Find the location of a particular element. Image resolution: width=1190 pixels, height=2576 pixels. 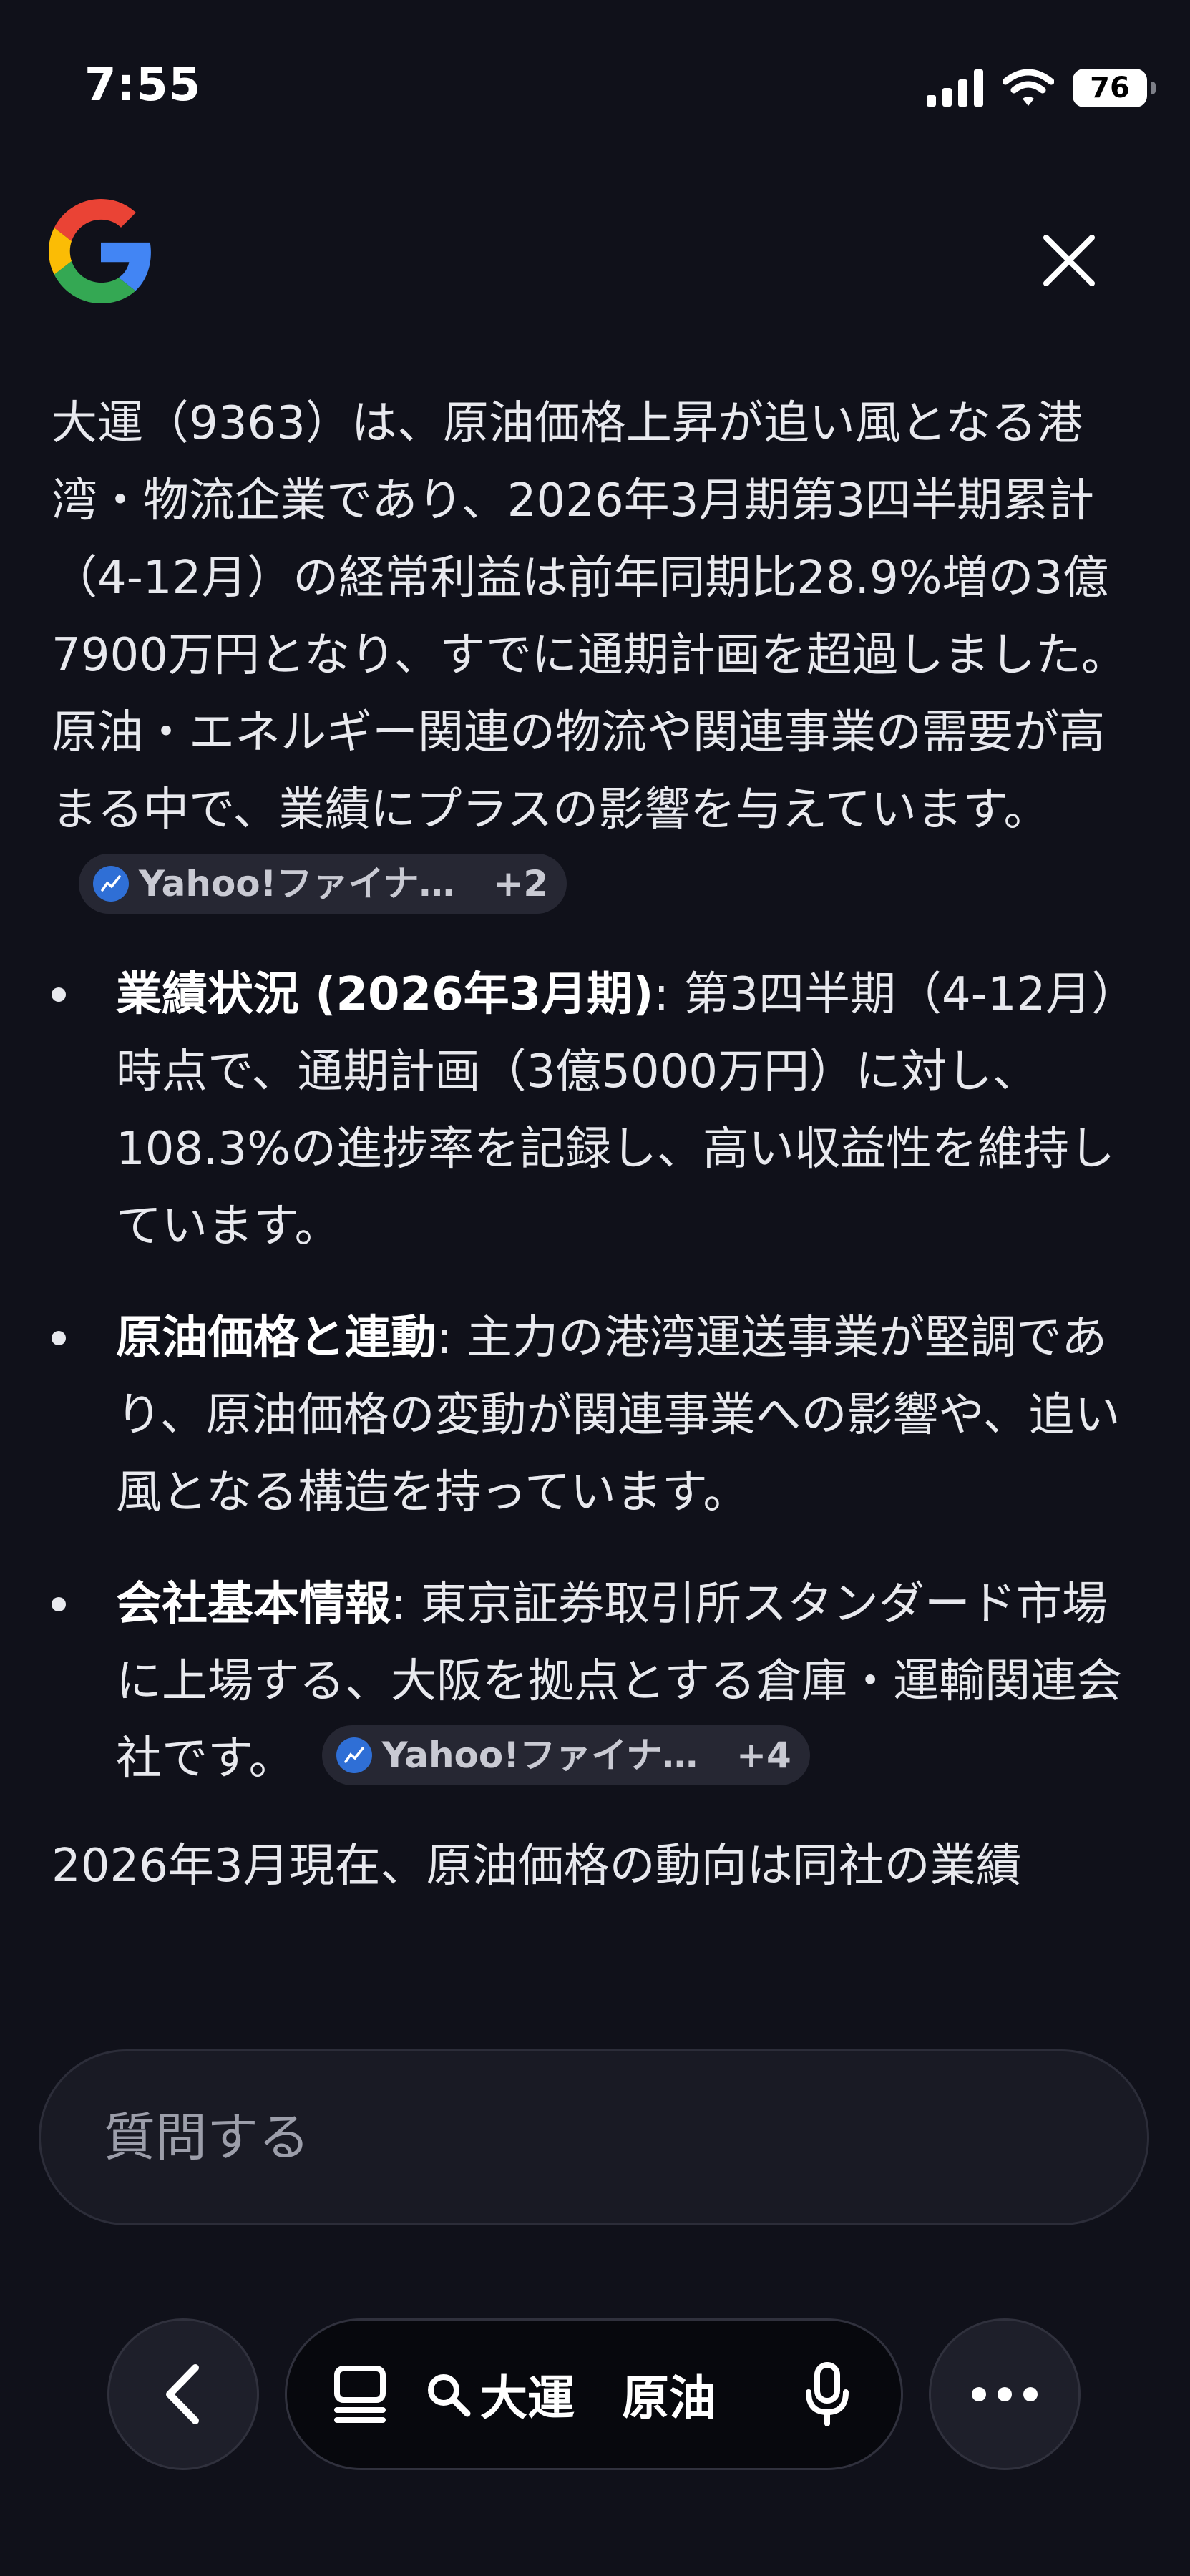

status-time: 7:55 is located at coordinates (143, 85).